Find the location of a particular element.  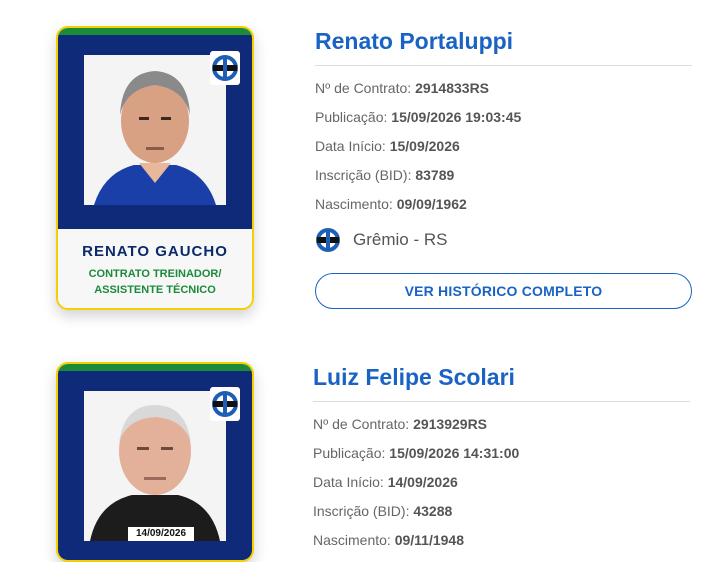

field-value: 09/11/1948 is located at coordinates (429, 540).